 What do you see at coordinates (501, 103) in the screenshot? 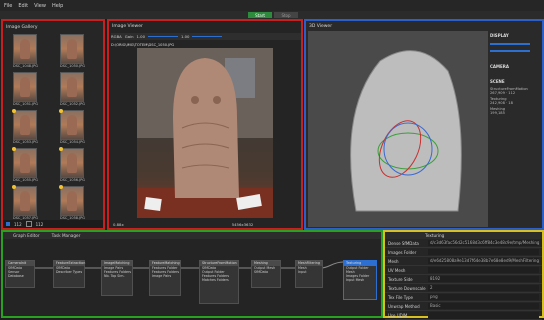
I see `texturing-stats: 242,908 · 18` at bounding box center [501, 103].